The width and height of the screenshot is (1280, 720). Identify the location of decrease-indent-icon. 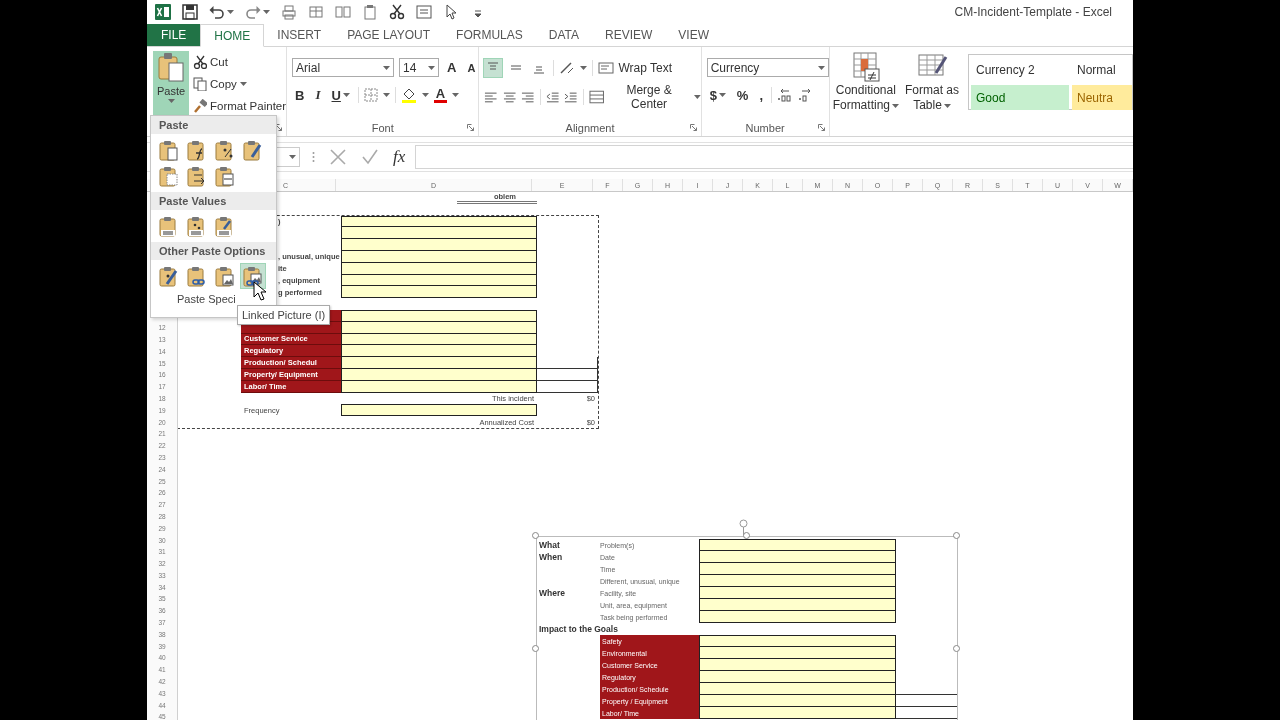
(552, 96).